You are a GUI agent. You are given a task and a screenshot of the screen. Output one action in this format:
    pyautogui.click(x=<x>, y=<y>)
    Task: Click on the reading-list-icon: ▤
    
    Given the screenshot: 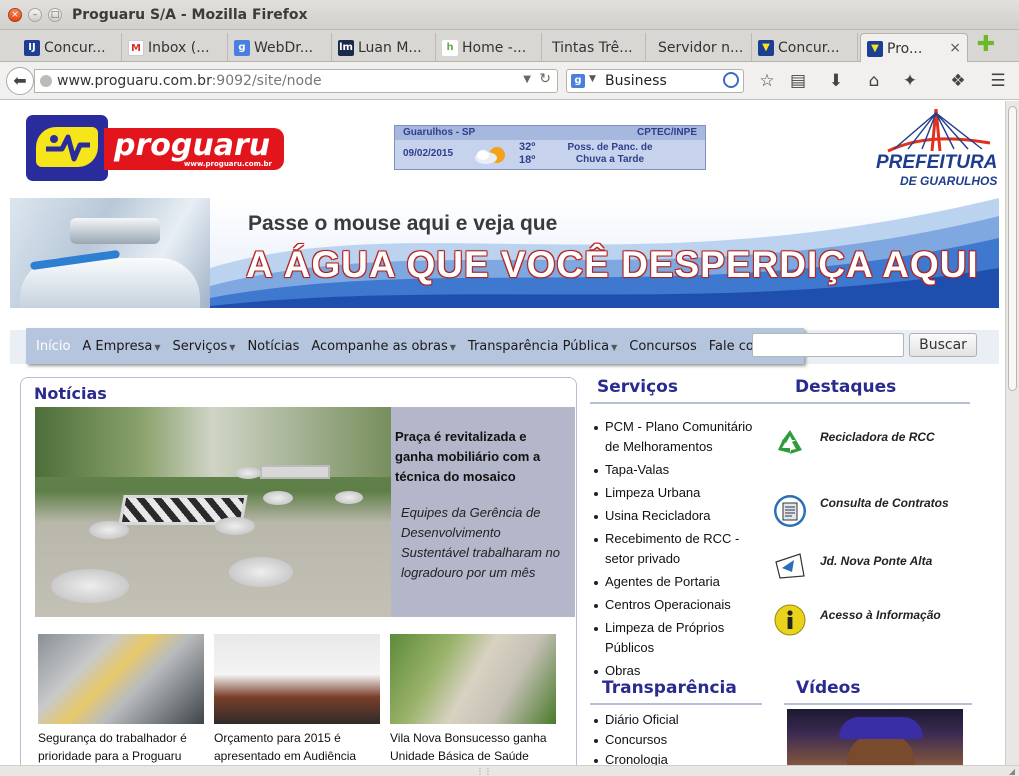 What is the action you would take?
    pyautogui.click(x=798, y=81)
    